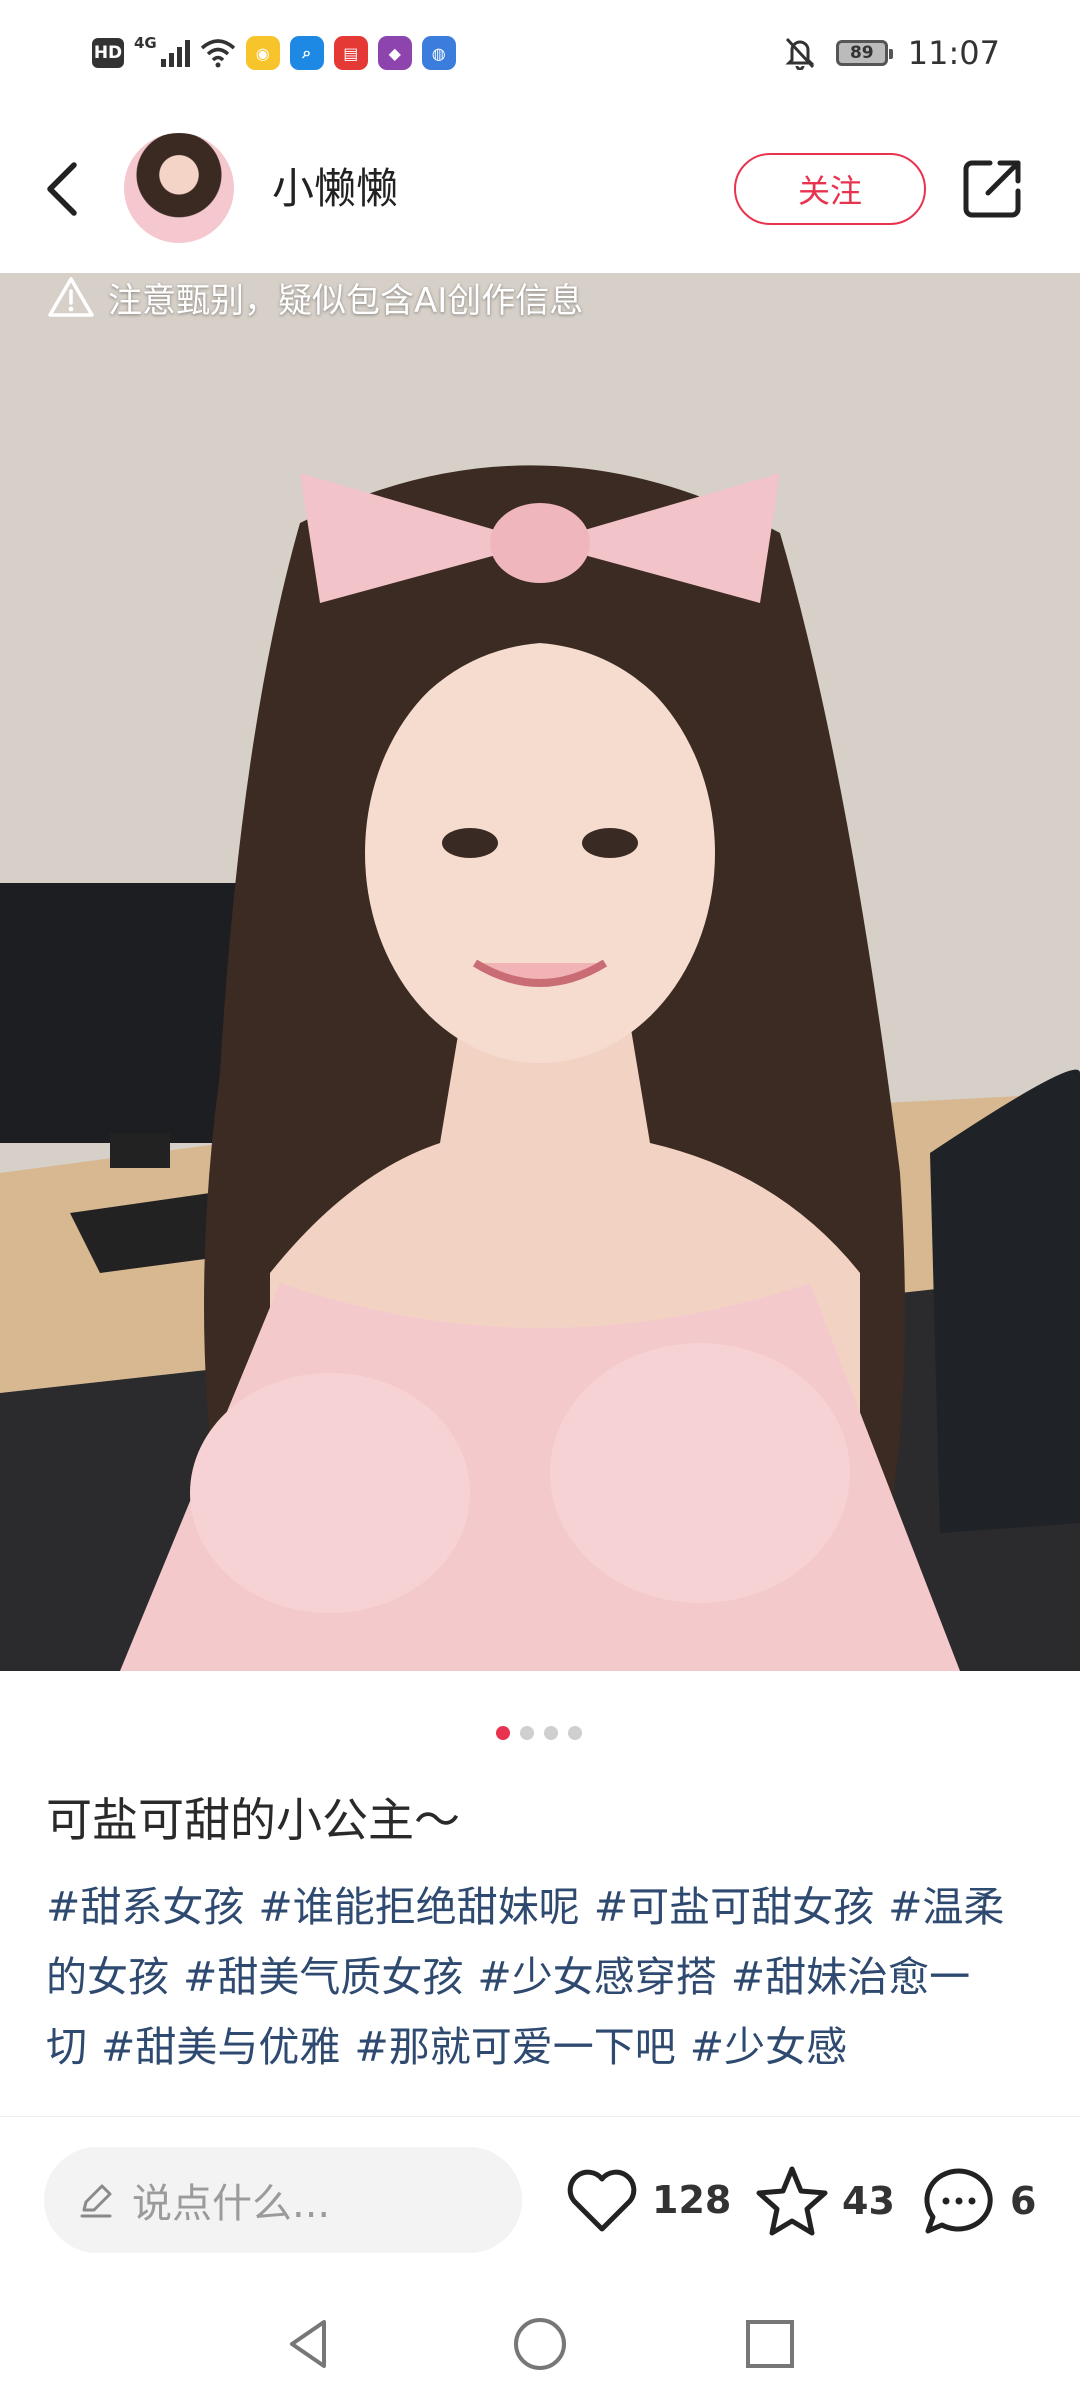 The width and height of the screenshot is (1080, 2400). What do you see at coordinates (262, 53) in the screenshot?
I see `weibo-icon: ◉` at bounding box center [262, 53].